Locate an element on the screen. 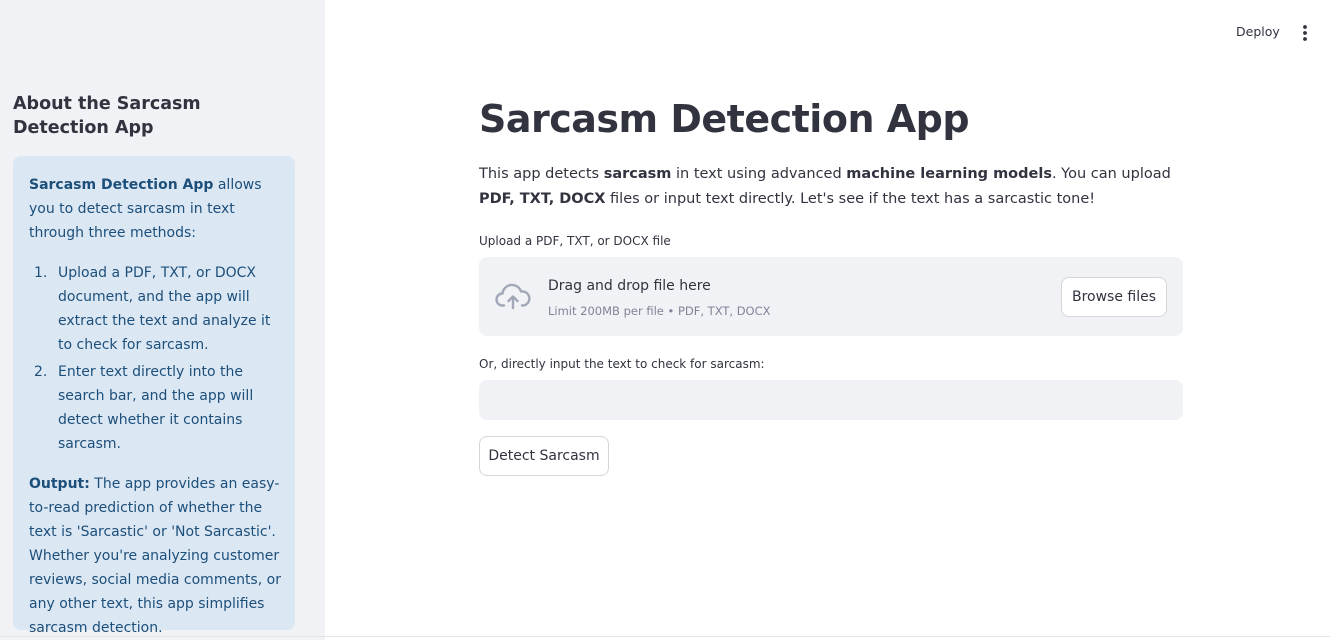  cloud-upload-icon is located at coordinates (513, 296).